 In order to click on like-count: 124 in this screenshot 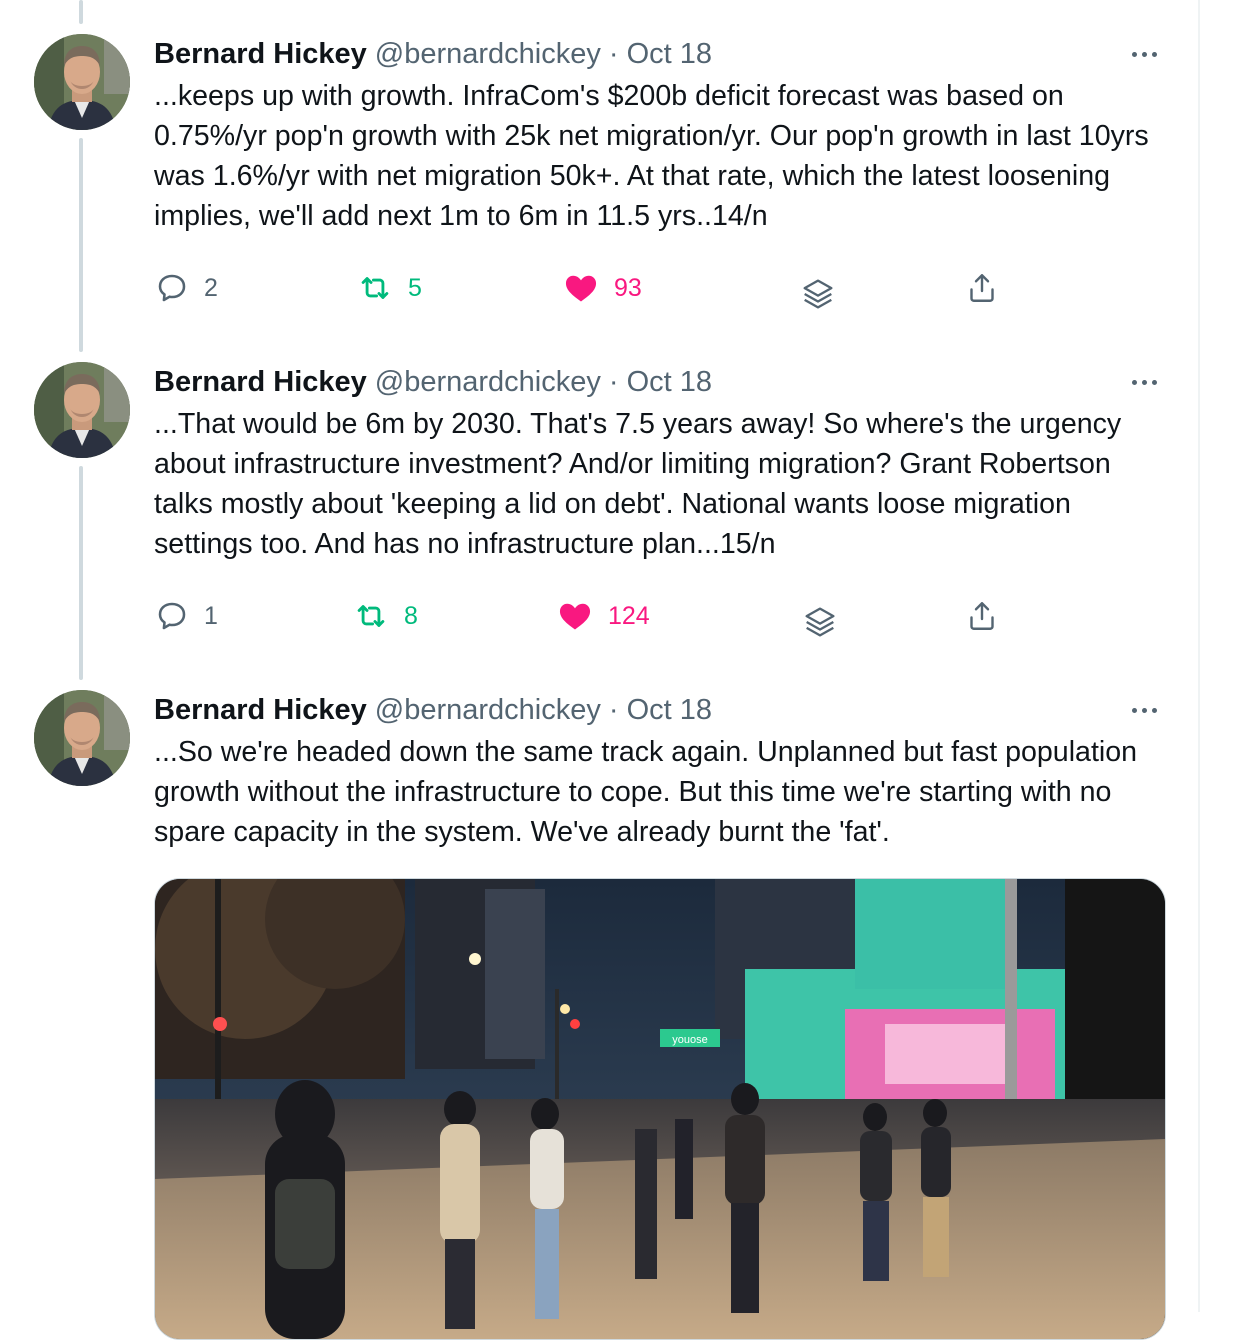, I will do `click(629, 615)`.